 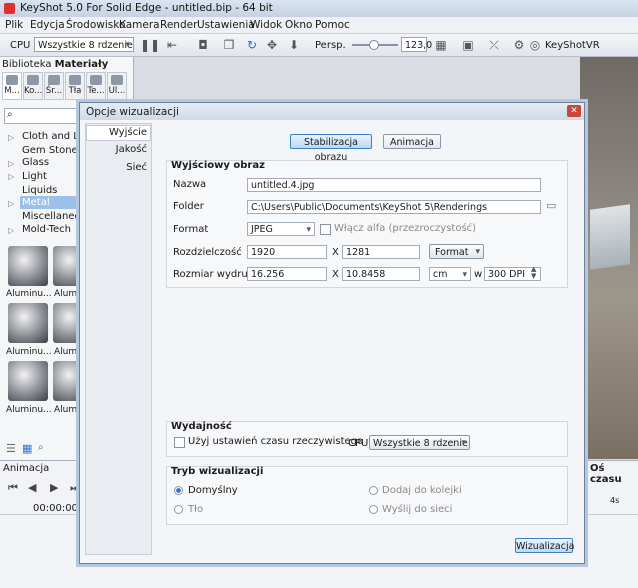 I want to click on menu-help: Pomoc, so click(x=332, y=25).